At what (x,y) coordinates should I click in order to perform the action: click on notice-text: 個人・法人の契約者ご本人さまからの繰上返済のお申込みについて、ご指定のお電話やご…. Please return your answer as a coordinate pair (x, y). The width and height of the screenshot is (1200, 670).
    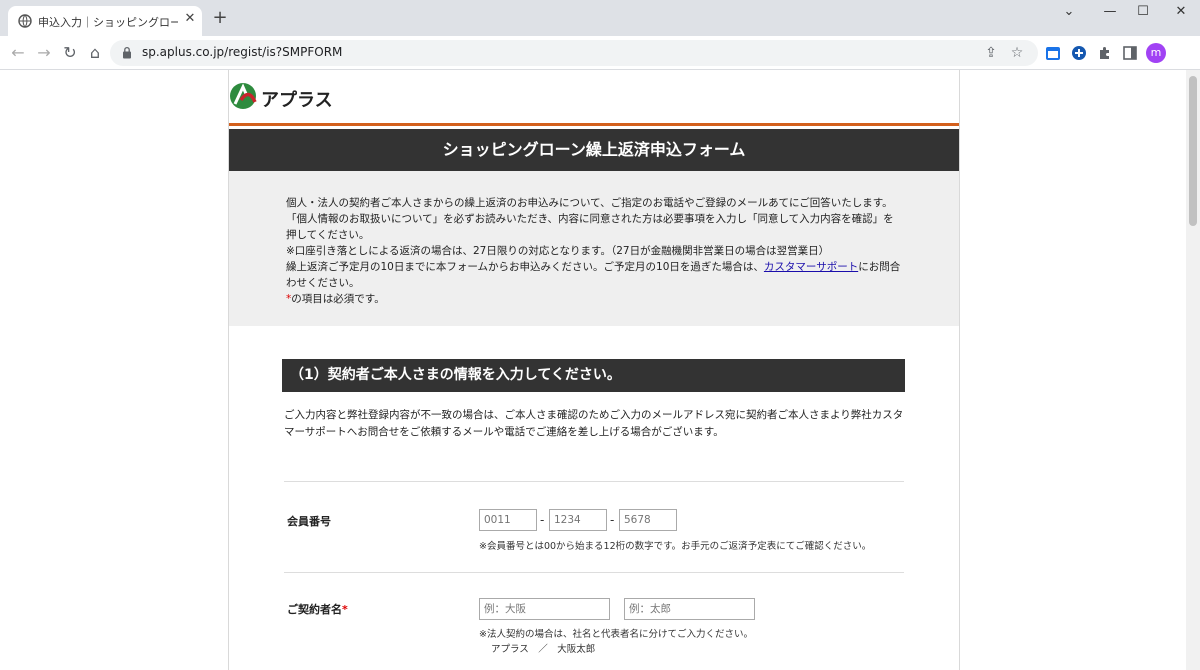
    Looking at the image, I should click on (593, 251).